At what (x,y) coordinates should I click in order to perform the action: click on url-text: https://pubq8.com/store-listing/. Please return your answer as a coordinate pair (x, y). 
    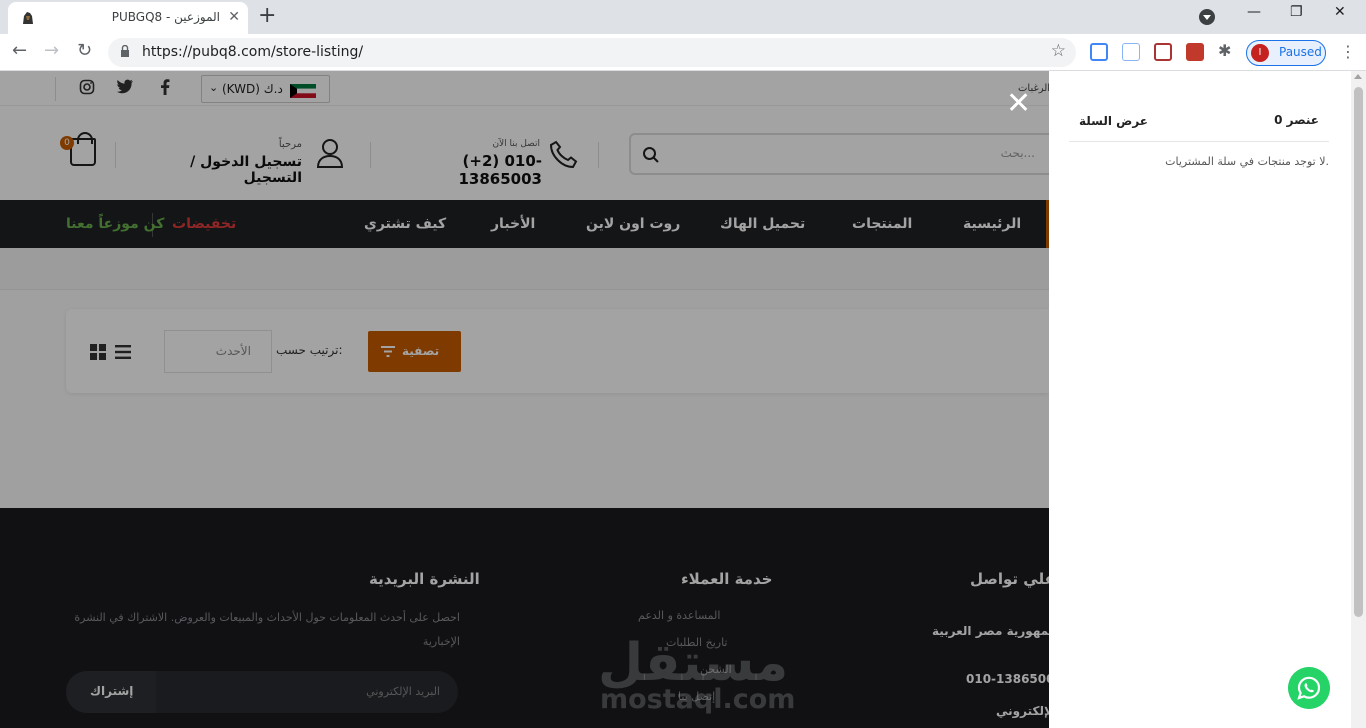
    Looking at the image, I should click on (253, 52).